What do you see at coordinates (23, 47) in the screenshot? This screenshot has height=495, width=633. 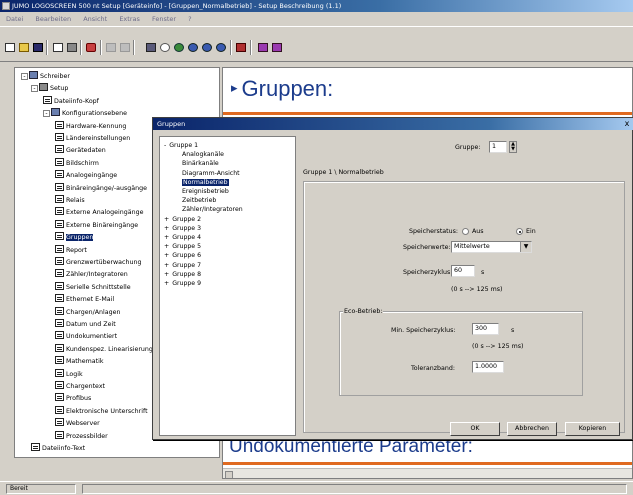 I see `open-folder-icon` at bounding box center [23, 47].